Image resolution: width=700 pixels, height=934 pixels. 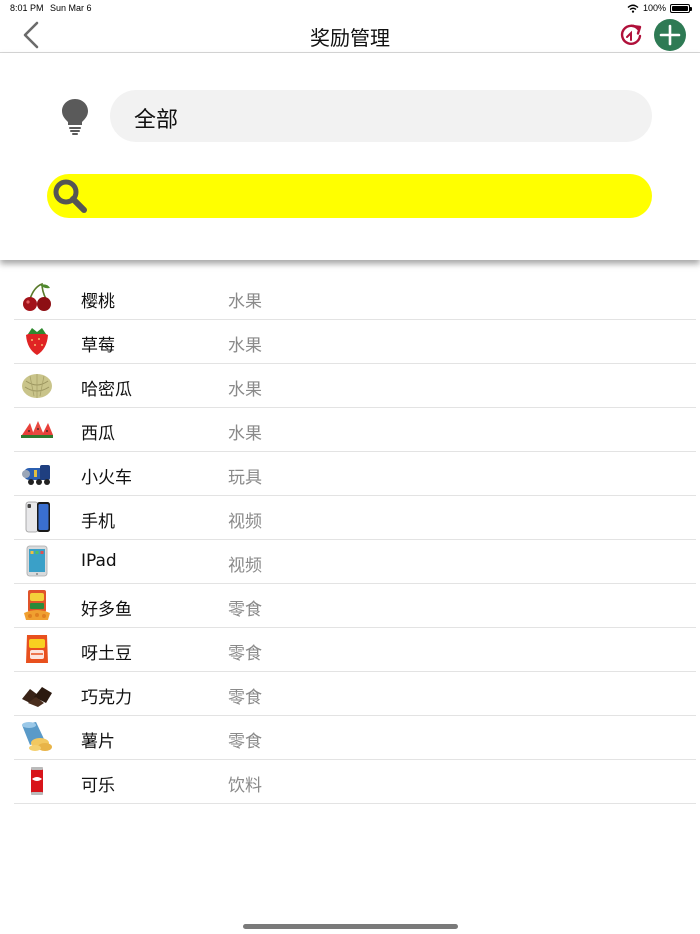 I want to click on strawberry-icon, so click(x=37, y=341).